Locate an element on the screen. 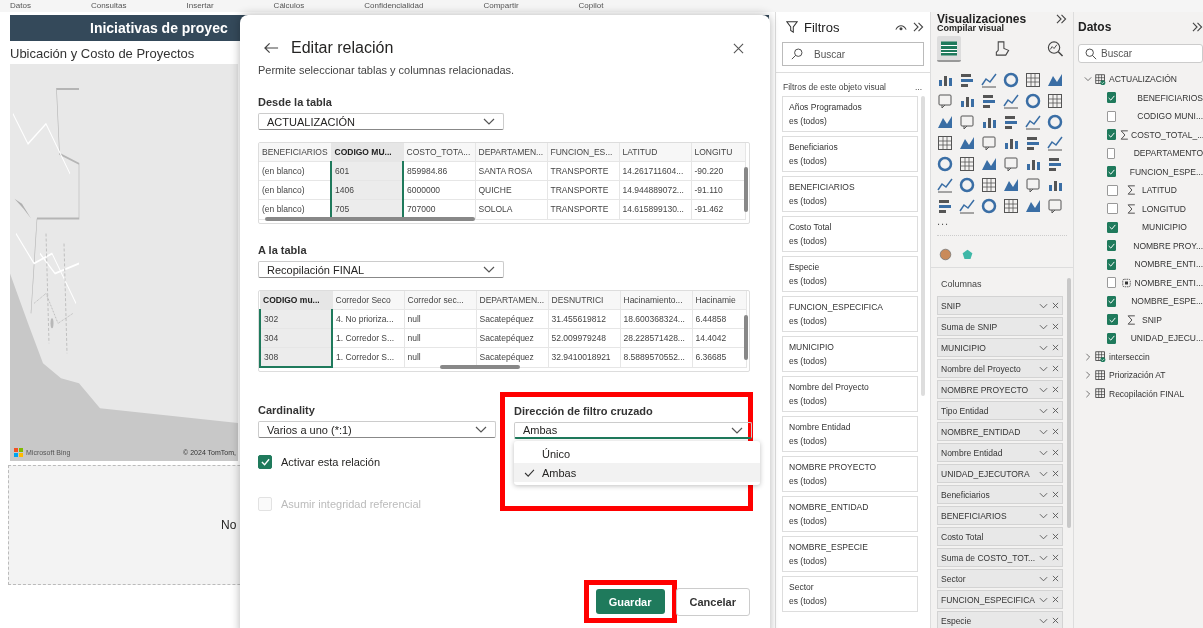  ribbon-tab: Cálculos is located at coordinates (289, 6).